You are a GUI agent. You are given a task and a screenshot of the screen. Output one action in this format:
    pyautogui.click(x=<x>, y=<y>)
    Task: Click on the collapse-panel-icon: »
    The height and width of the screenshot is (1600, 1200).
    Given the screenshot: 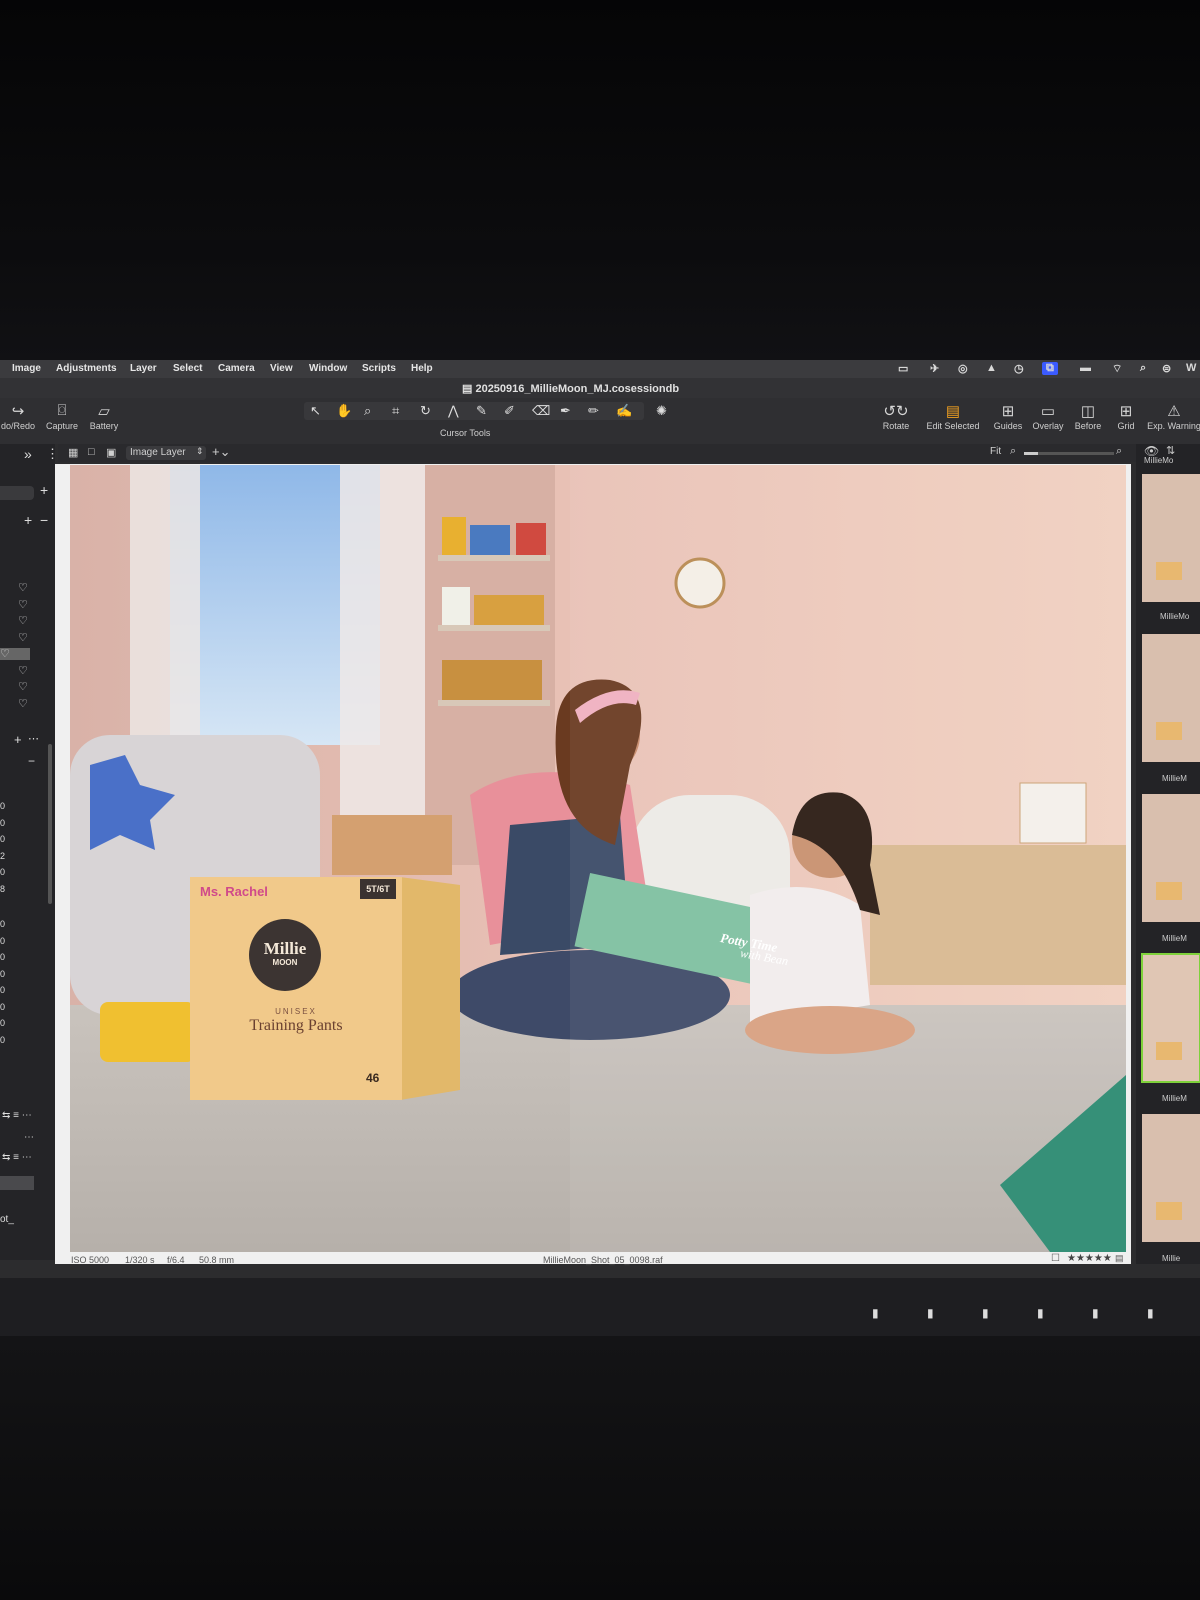 What is the action you would take?
    pyautogui.click(x=28, y=454)
    